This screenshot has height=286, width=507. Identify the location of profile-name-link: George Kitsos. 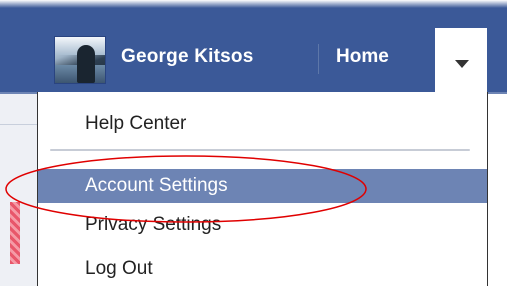
(187, 57).